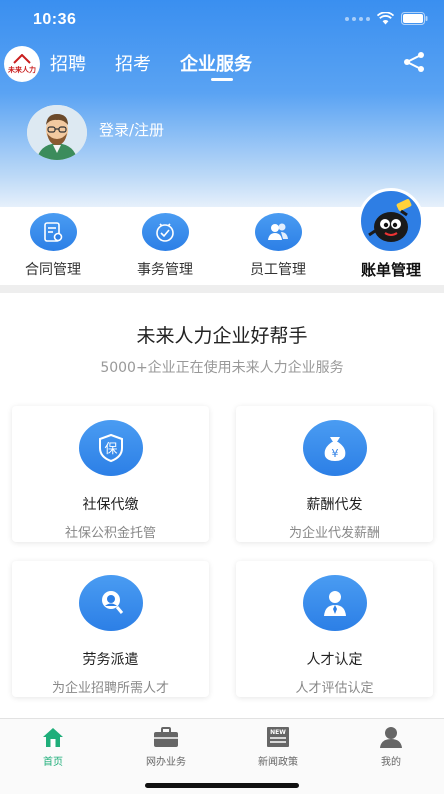 The image size is (444, 794). I want to click on status-bar: 10:36, so click(222, 20).